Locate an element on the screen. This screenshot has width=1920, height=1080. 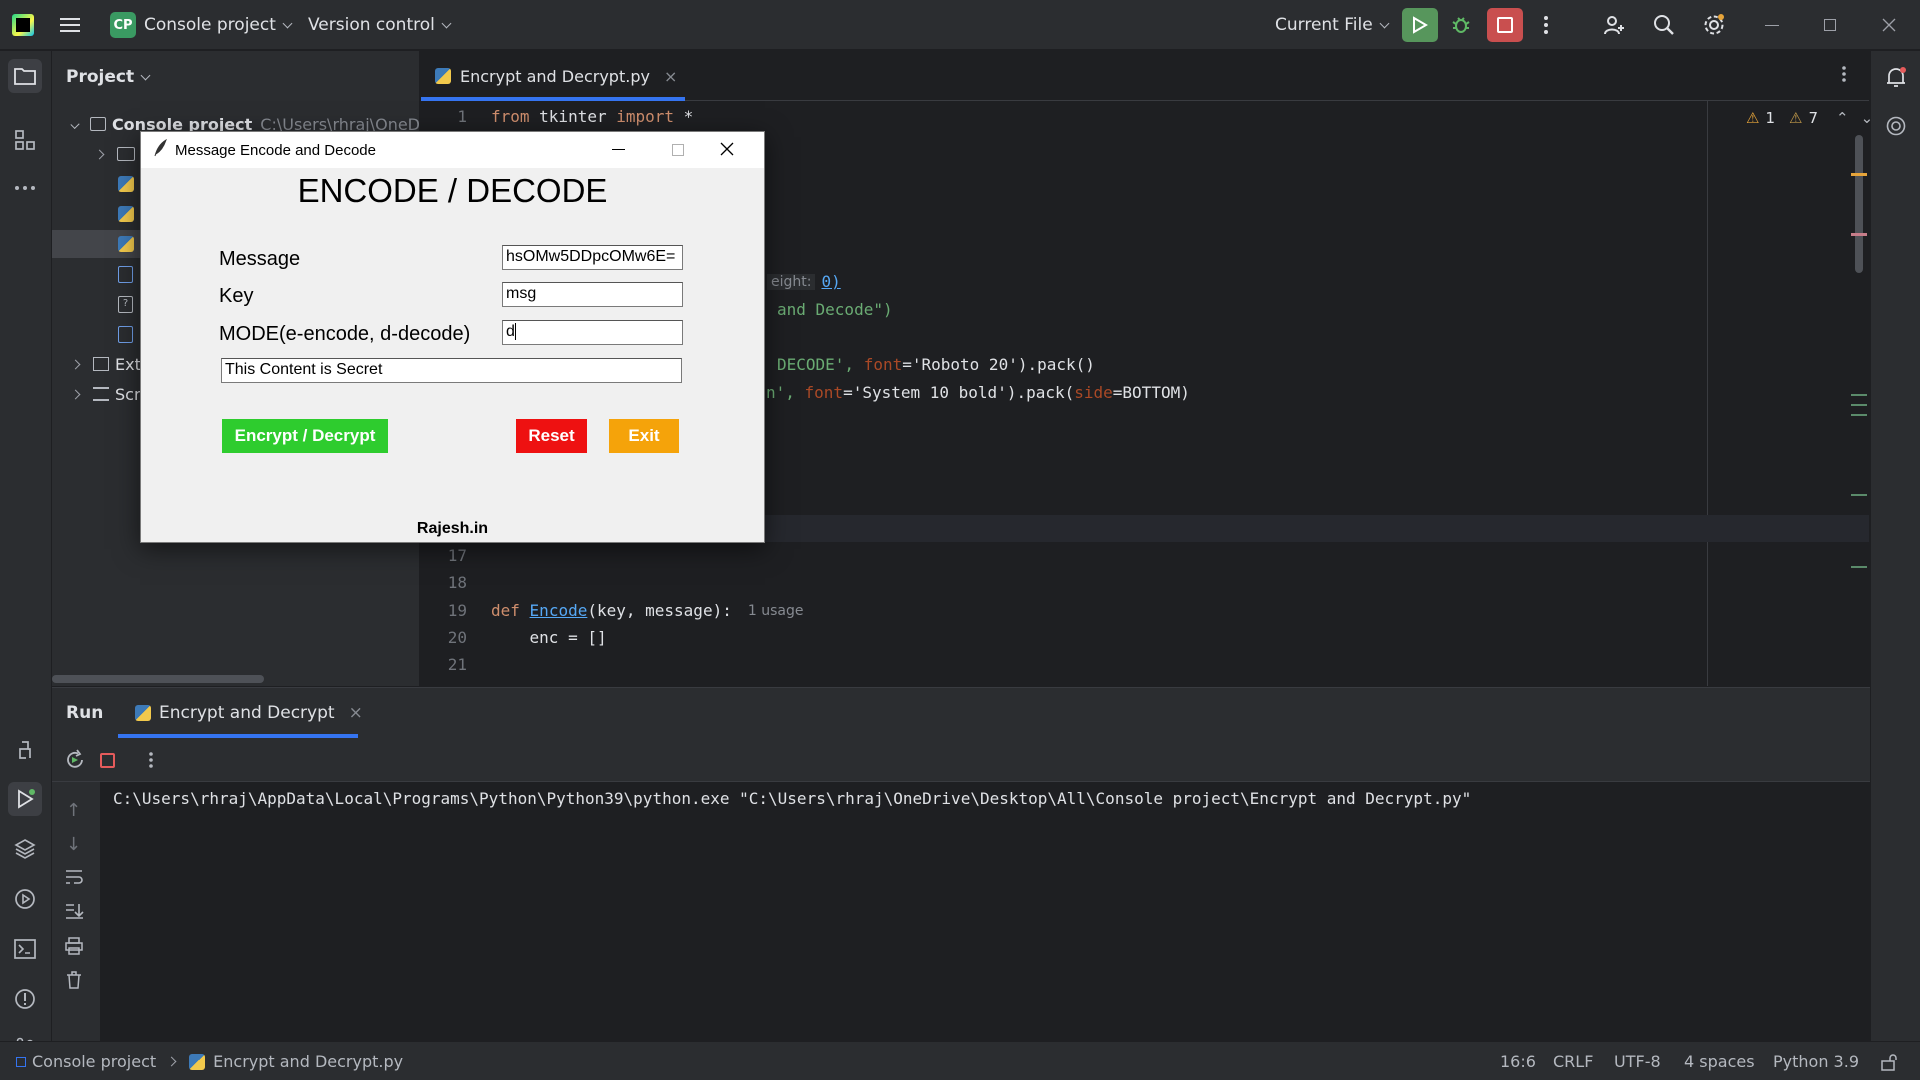
code-line: 18 is located at coordinates (1066, 582).